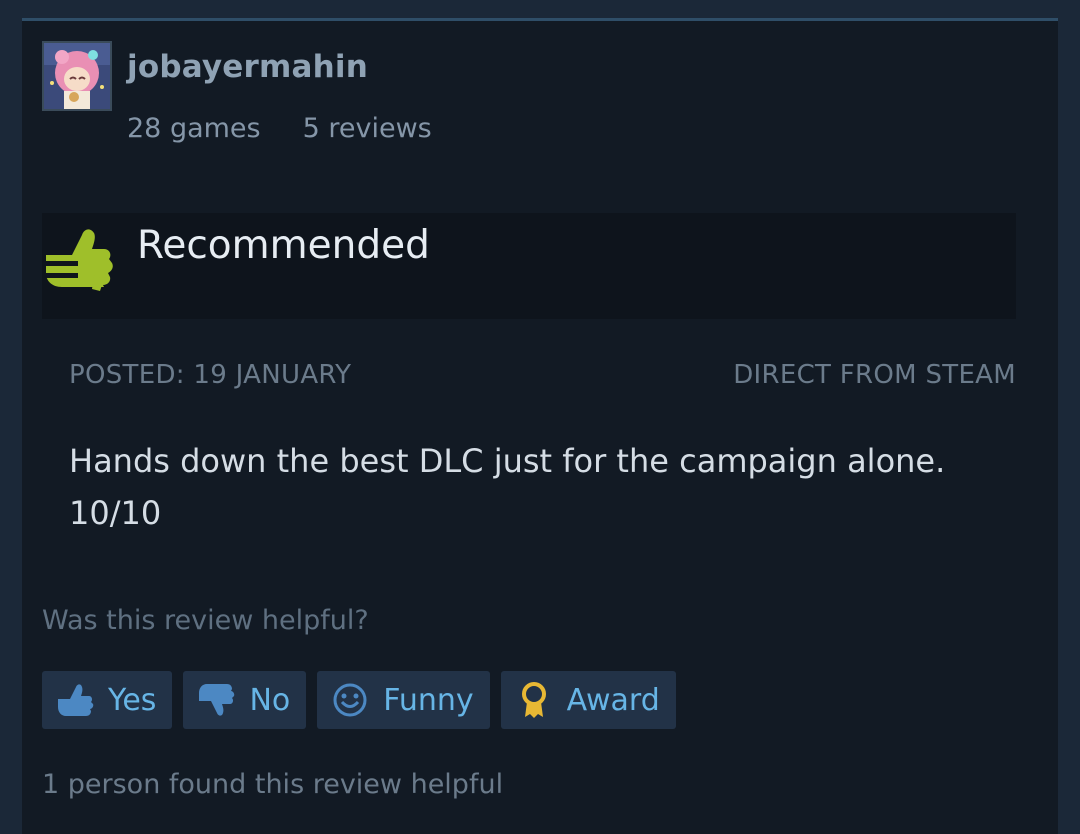 The height and width of the screenshot is (834, 1080). What do you see at coordinates (245, 700) in the screenshot?
I see `vote-no-button: No` at bounding box center [245, 700].